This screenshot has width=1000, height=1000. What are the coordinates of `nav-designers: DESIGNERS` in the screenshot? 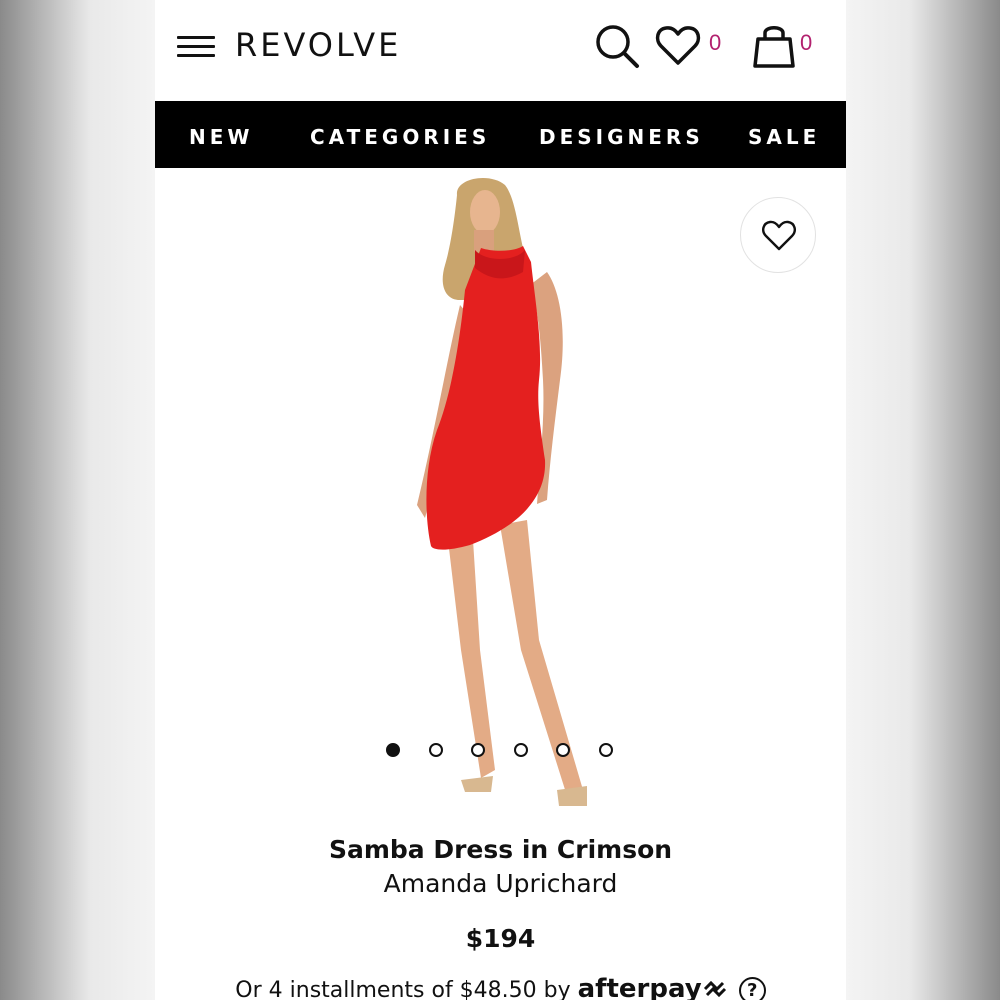 It's located at (621, 137).